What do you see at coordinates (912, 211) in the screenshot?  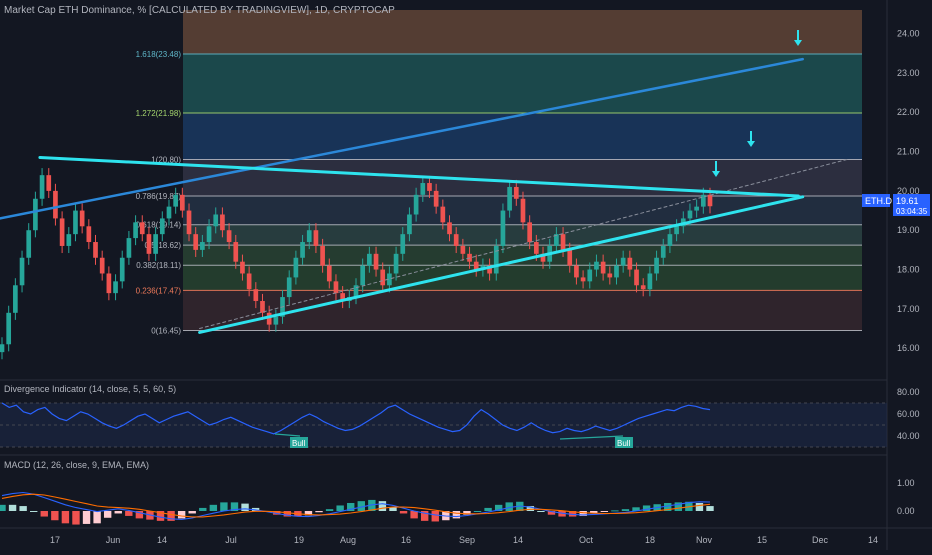 I see `countdown: 03:04:35` at bounding box center [912, 211].